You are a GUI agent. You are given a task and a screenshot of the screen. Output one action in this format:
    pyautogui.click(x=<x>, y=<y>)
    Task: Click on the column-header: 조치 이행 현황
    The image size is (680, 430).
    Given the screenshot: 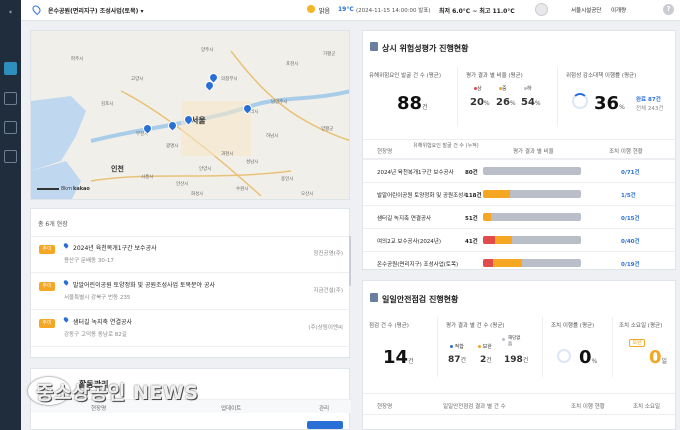 What is the action you would take?
    pyautogui.click(x=626, y=152)
    